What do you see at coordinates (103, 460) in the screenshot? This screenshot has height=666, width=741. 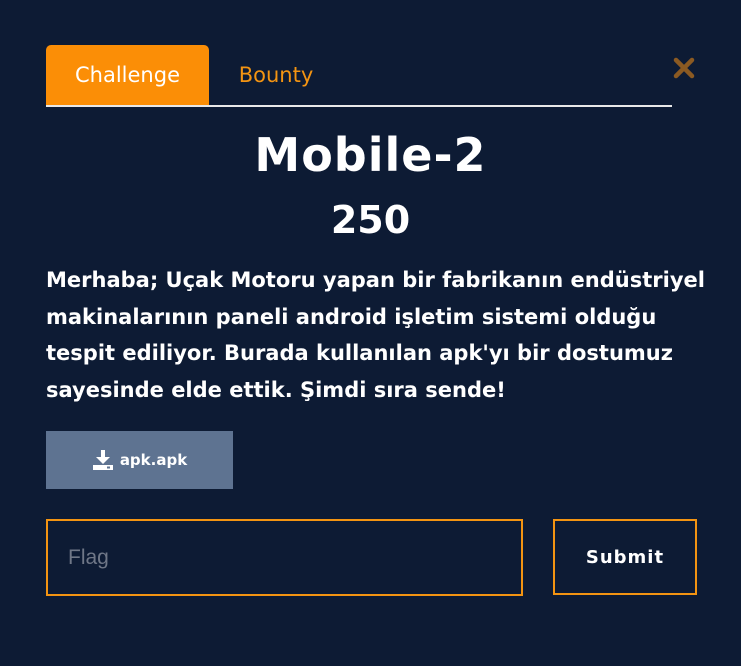 I see `download-icon` at bounding box center [103, 460].